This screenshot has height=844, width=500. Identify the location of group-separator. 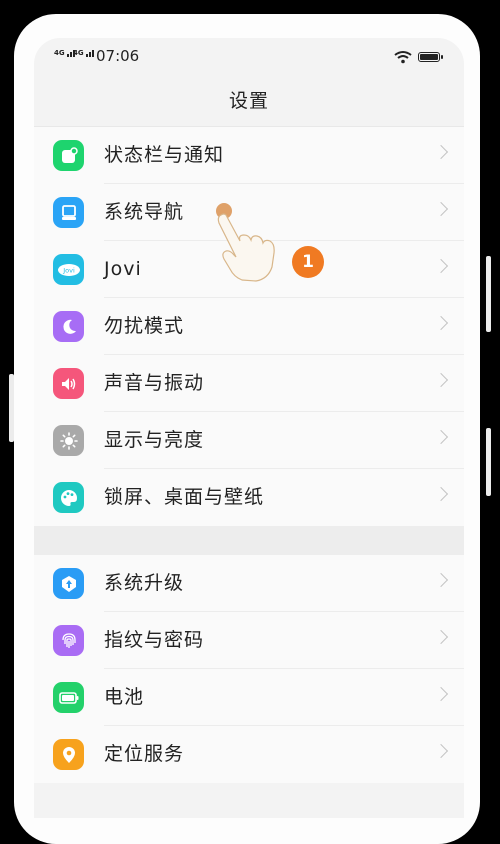
(249, 540).